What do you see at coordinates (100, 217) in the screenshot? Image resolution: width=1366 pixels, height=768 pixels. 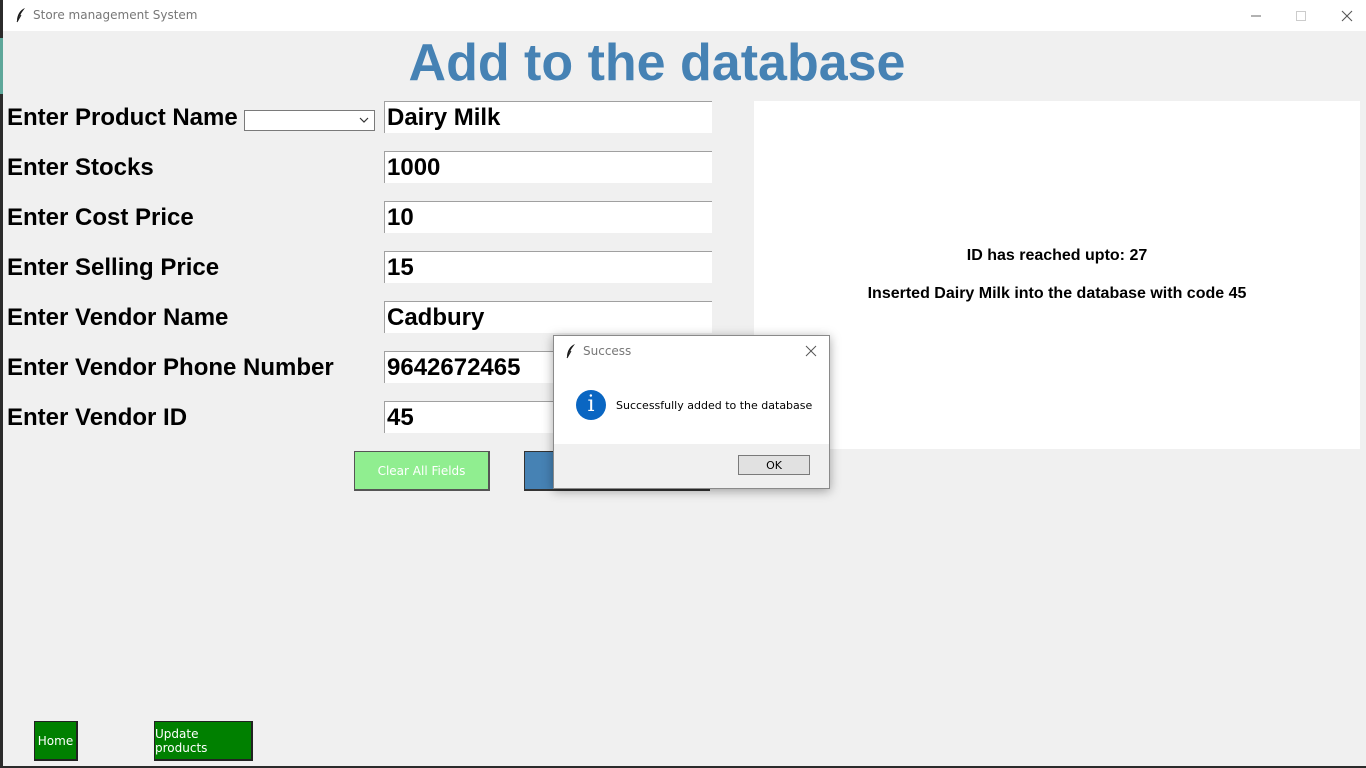 I see `cost-price-label: Enter Cost Price` at bounding box center [100, 217].